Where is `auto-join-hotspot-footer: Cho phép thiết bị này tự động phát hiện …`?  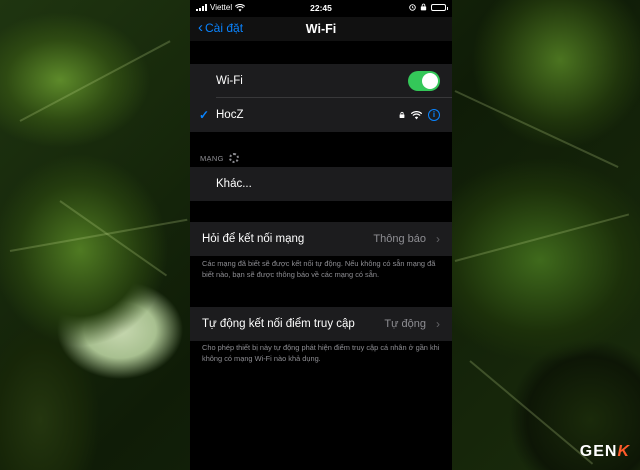
auto-join-hotspot-footer: Cho phép thiết bị này tự động phát hiện … is located at coordinates (321, 353).